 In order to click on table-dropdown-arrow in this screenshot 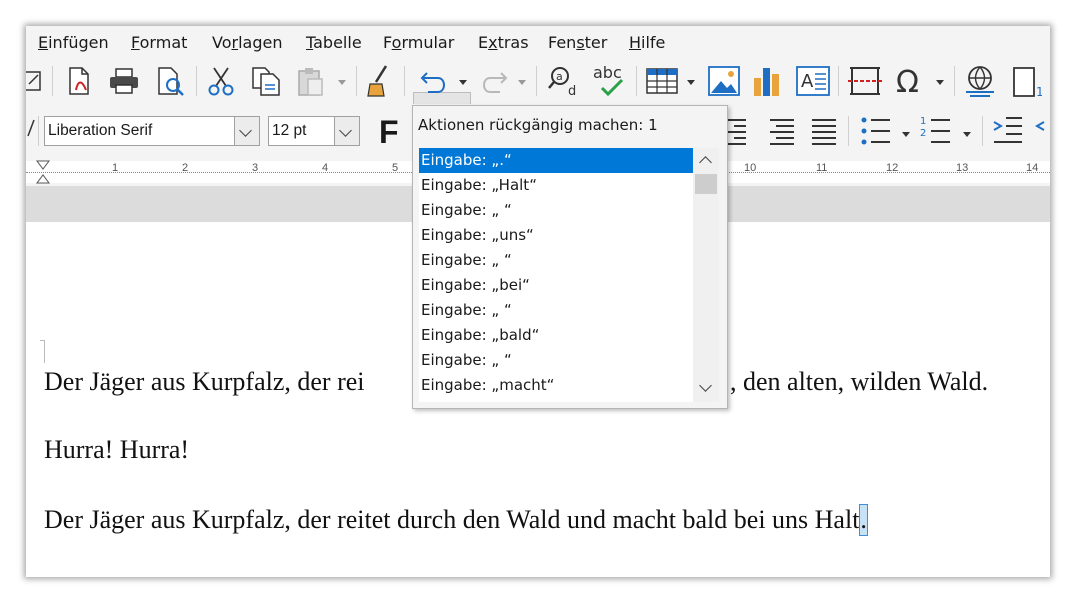, I will do `click(691, 82)`.